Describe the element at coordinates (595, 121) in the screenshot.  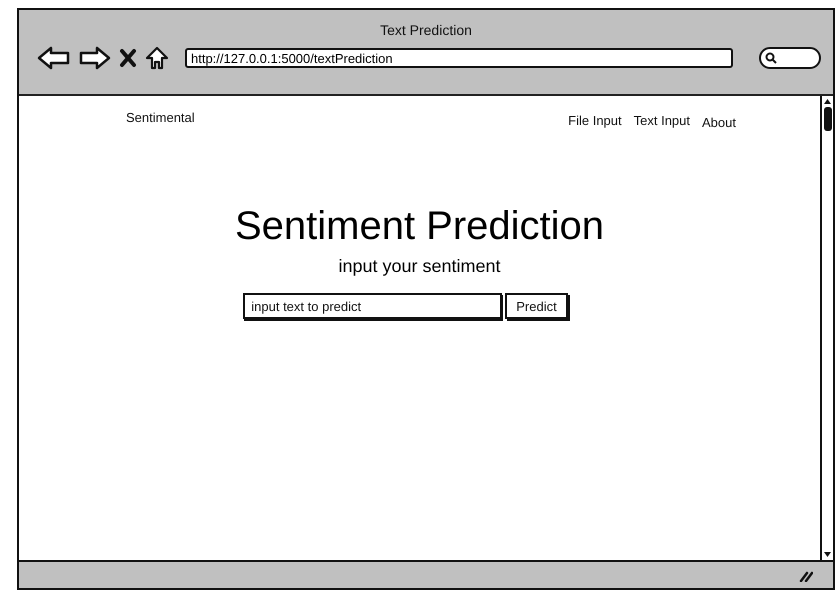
I see `nav-link: File Input` at that location.